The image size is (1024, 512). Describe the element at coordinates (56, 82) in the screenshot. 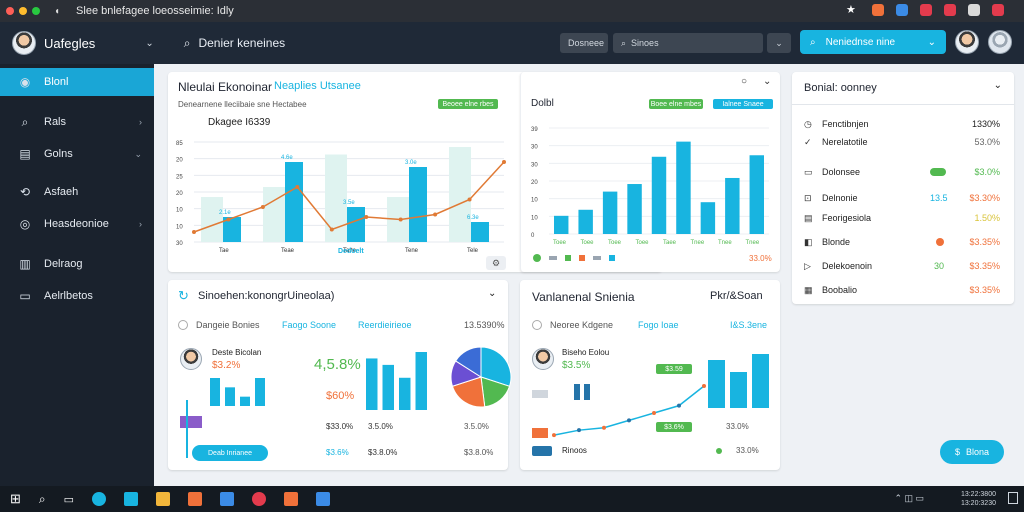

I see `sidebar-item-label: Blonl` at that location.